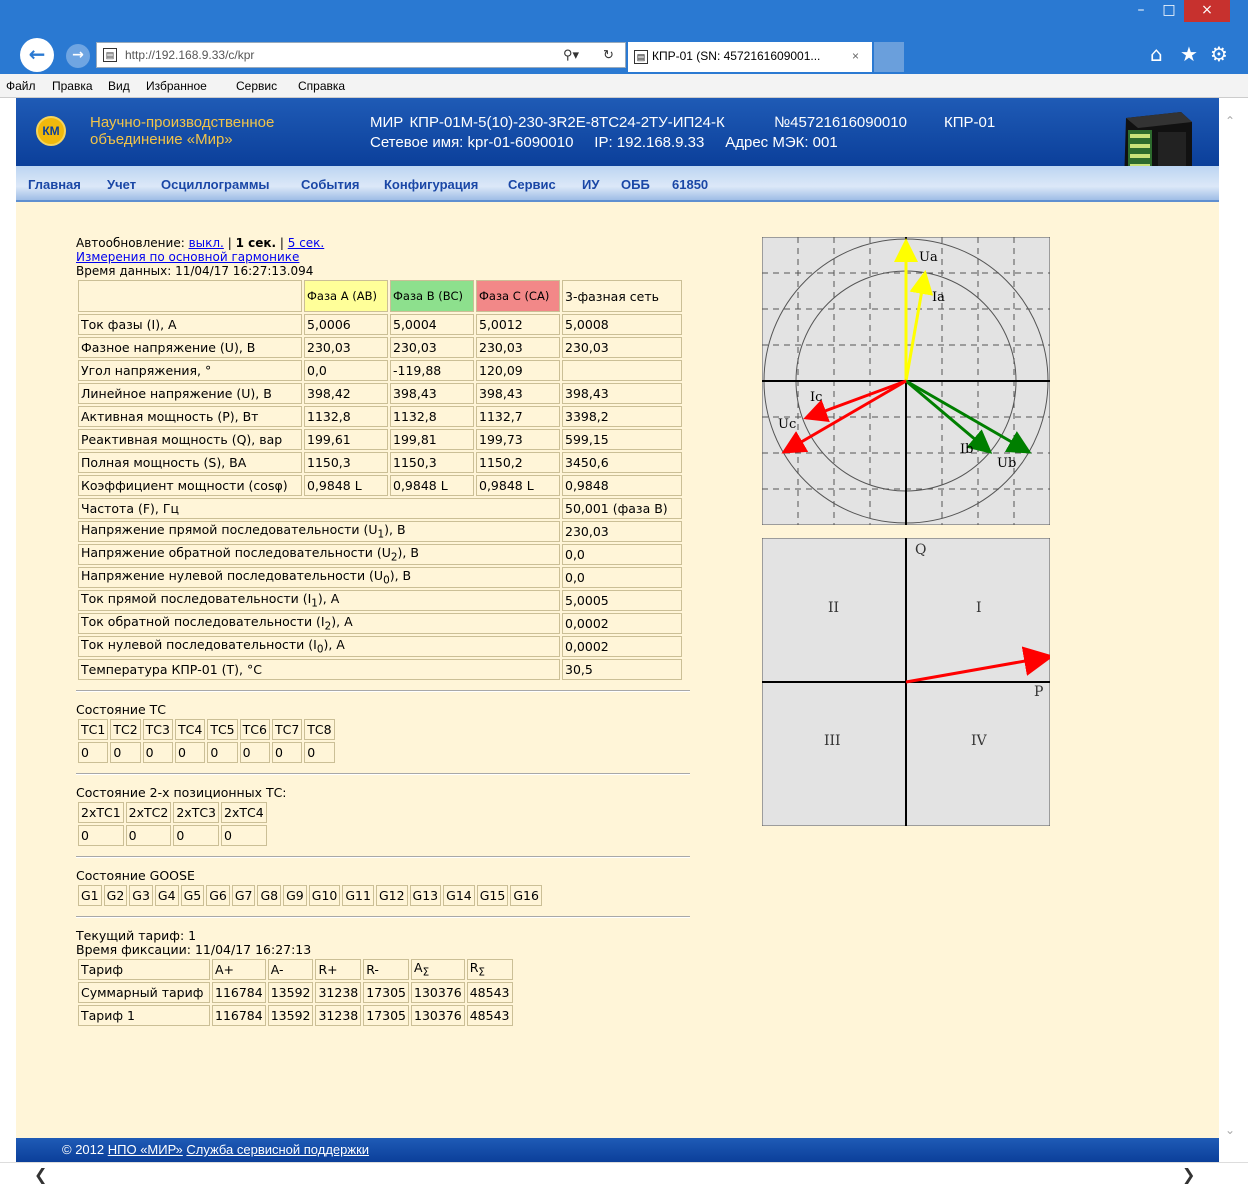  Describe the element at coordinates (189, 55) in the screenshot. I see `address-url: http://192.168.9.33/c/kpr` at that location.